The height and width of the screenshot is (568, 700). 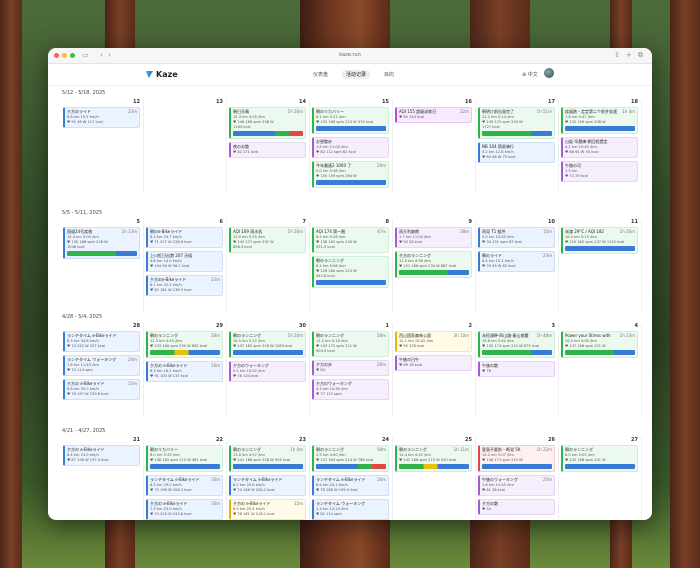 I want to click on activity-card: 夕方の散 ♥ 54, so click(x=516, y=507).